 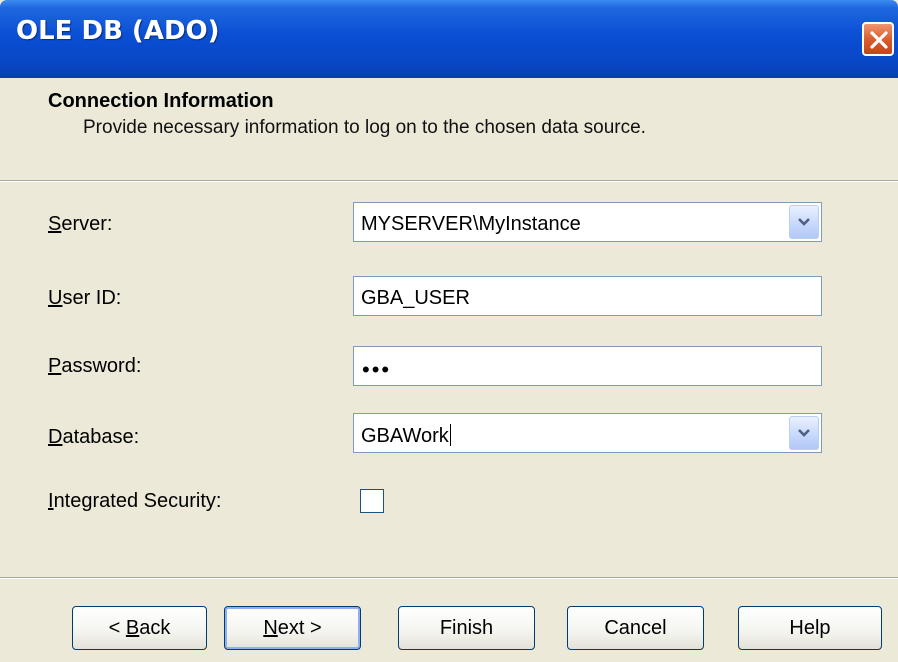 What do you see at coordinates (587, 296) in the screenshot?
I see `user-id-input: GBA_USER` at bounding box center [587, 296].